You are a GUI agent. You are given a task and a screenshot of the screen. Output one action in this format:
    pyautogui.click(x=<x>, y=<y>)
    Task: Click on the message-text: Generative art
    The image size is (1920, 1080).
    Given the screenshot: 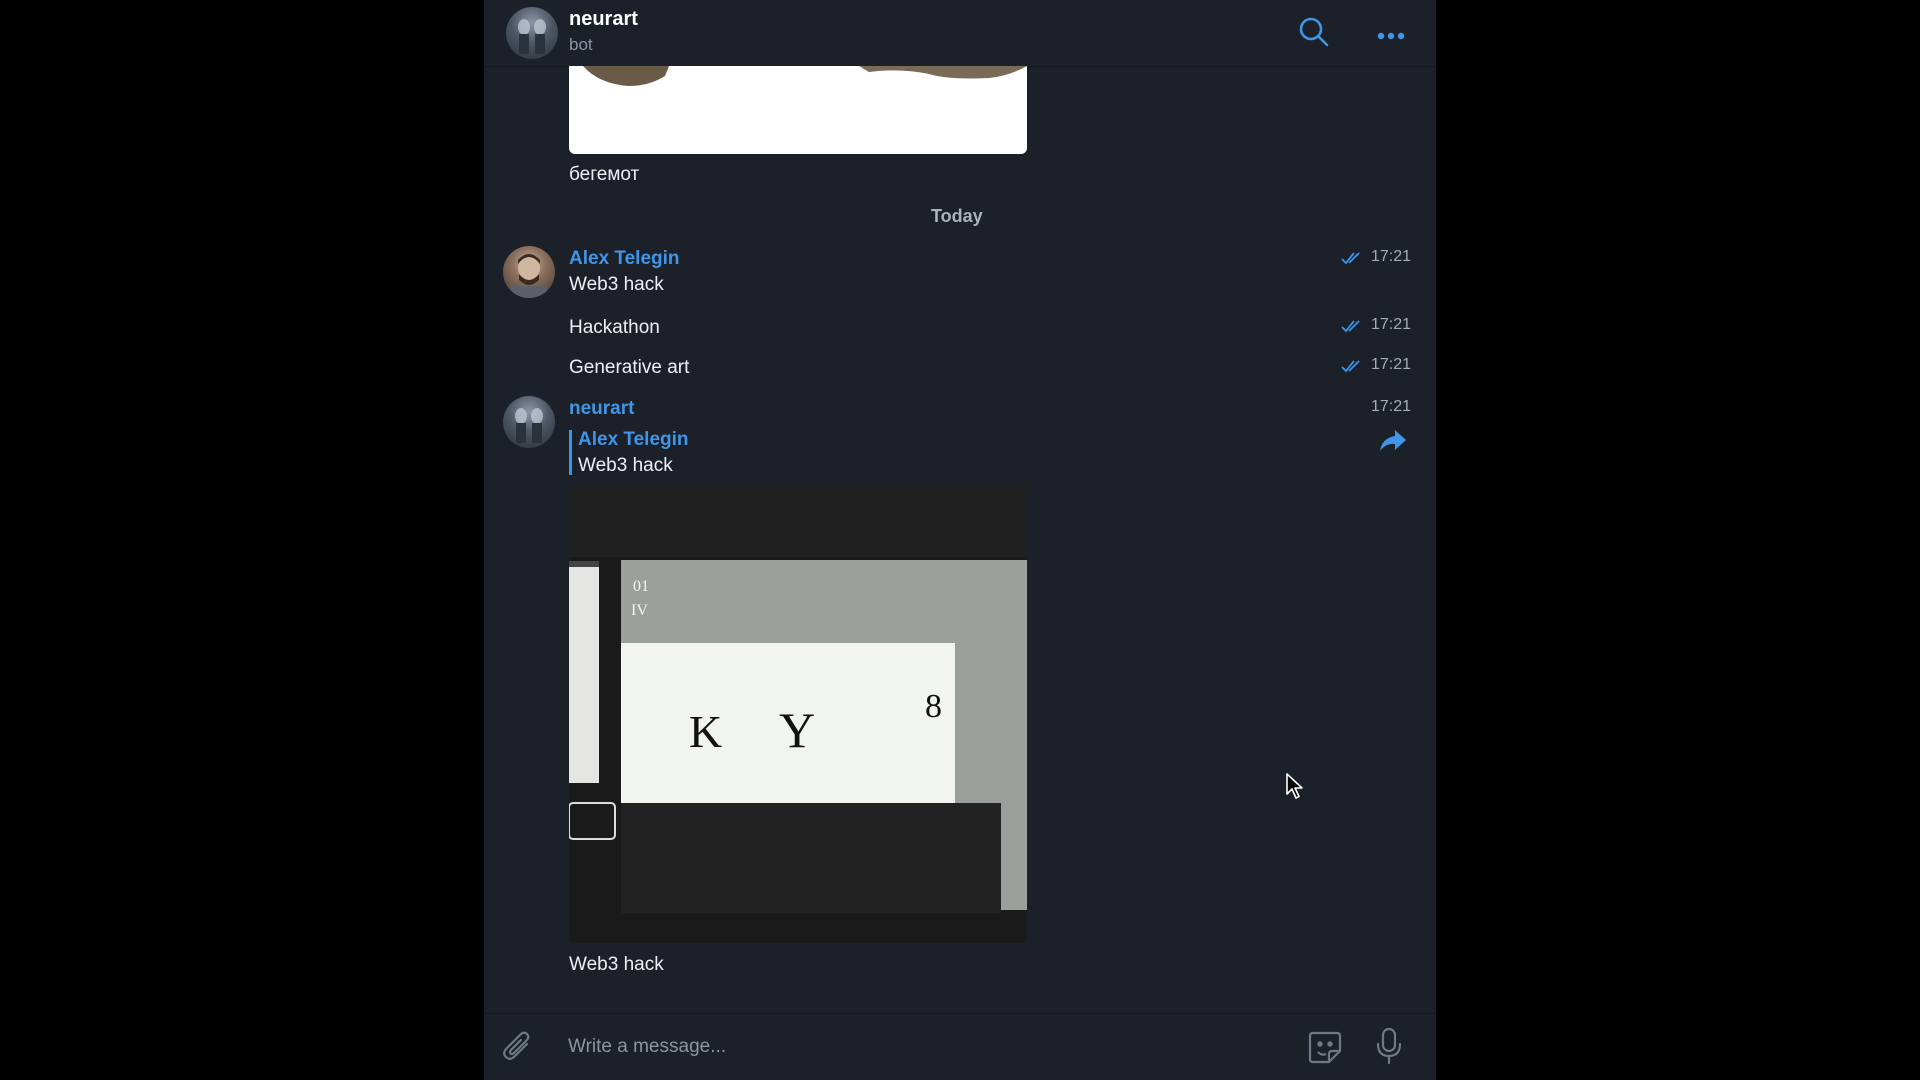 What is the action you would take?
    pyautogui.click(x=629, y=367)
    